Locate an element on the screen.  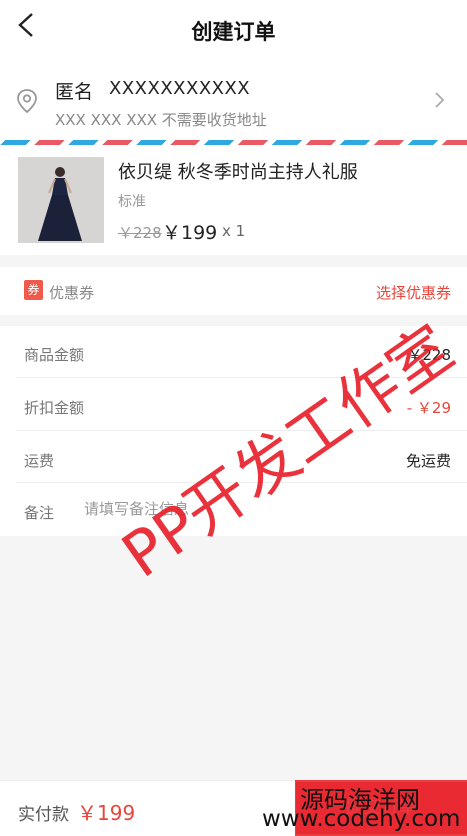
original-price: ￥228 is located at coordinates (140, 233).